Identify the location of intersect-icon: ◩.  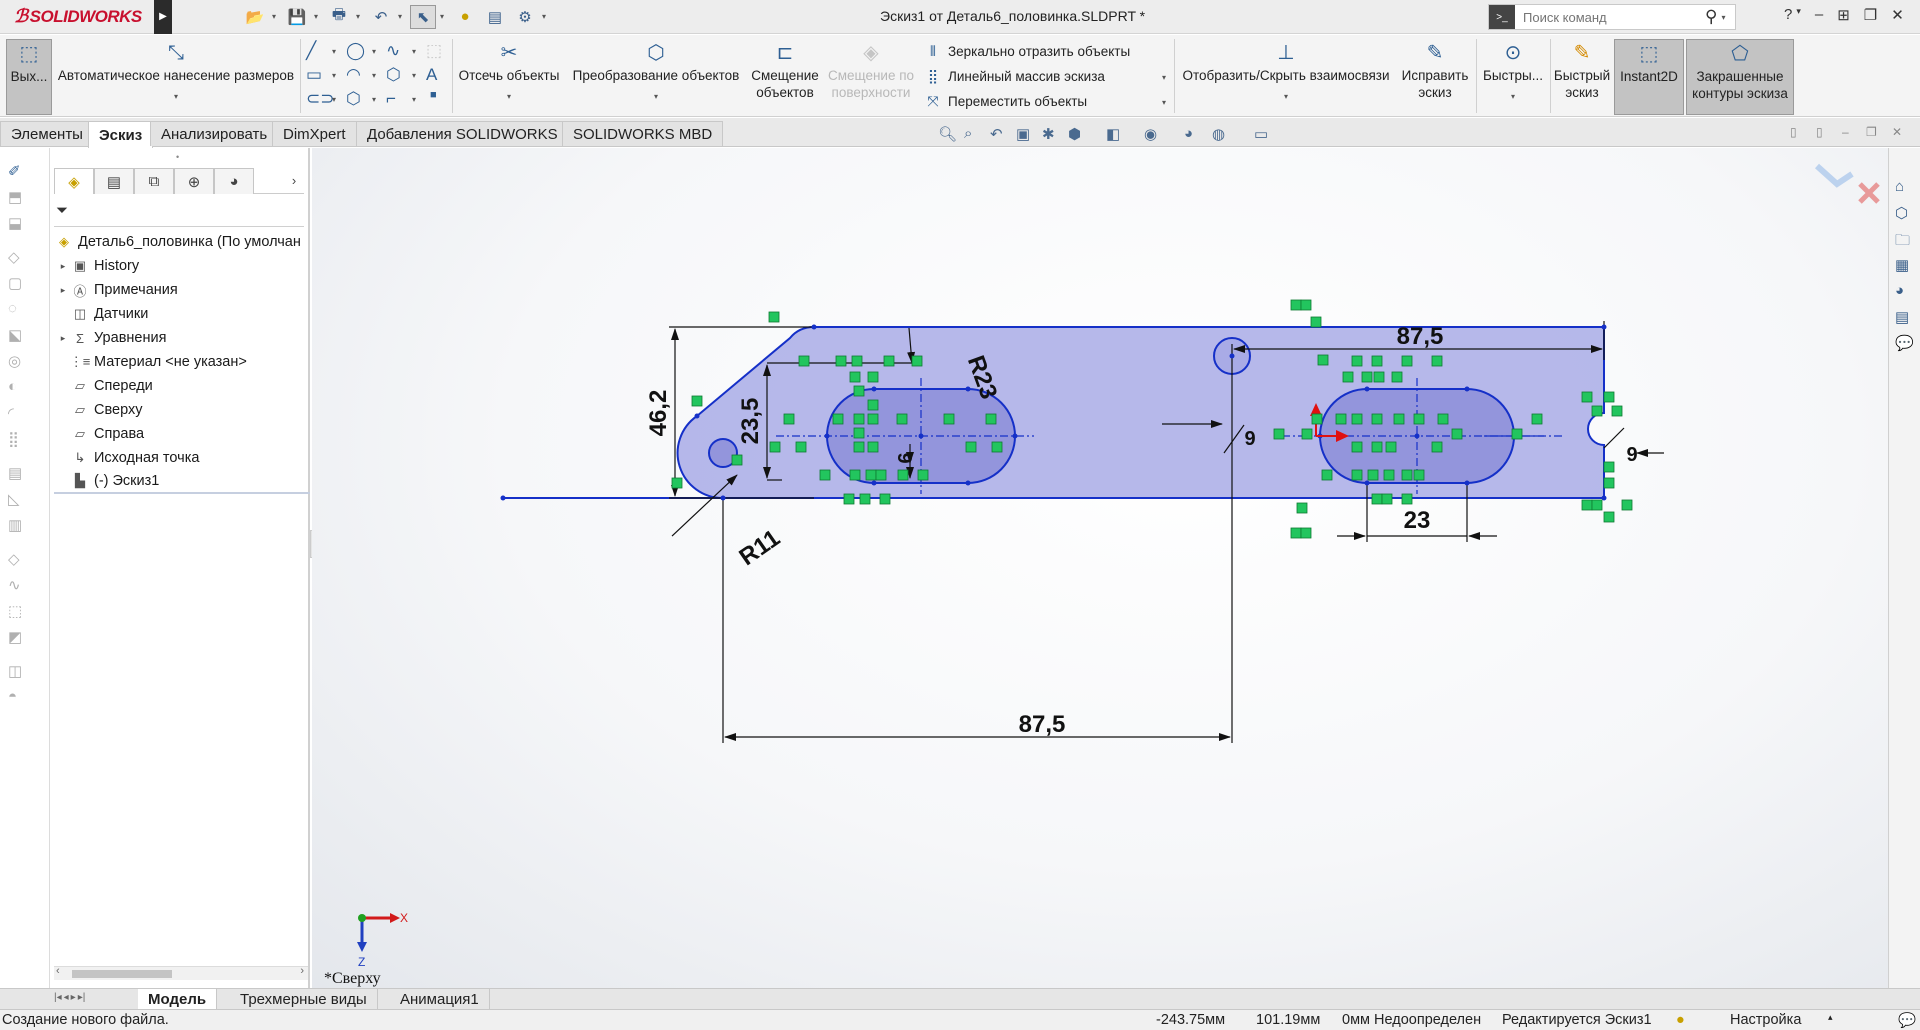
(19, 638).